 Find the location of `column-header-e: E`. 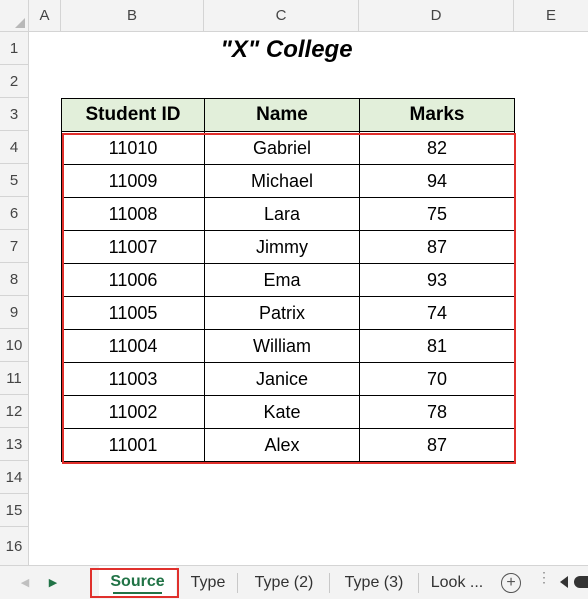

column-header-e: E is located at coordinates (551, 16).